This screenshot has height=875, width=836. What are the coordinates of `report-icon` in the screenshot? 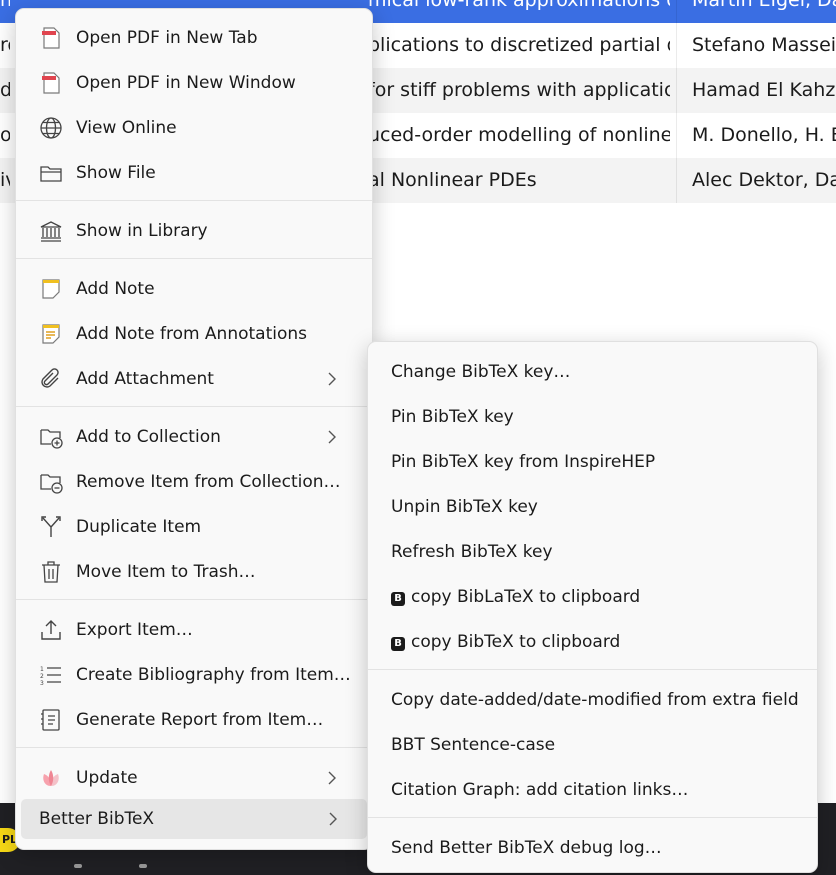 It's located at (50, 720).